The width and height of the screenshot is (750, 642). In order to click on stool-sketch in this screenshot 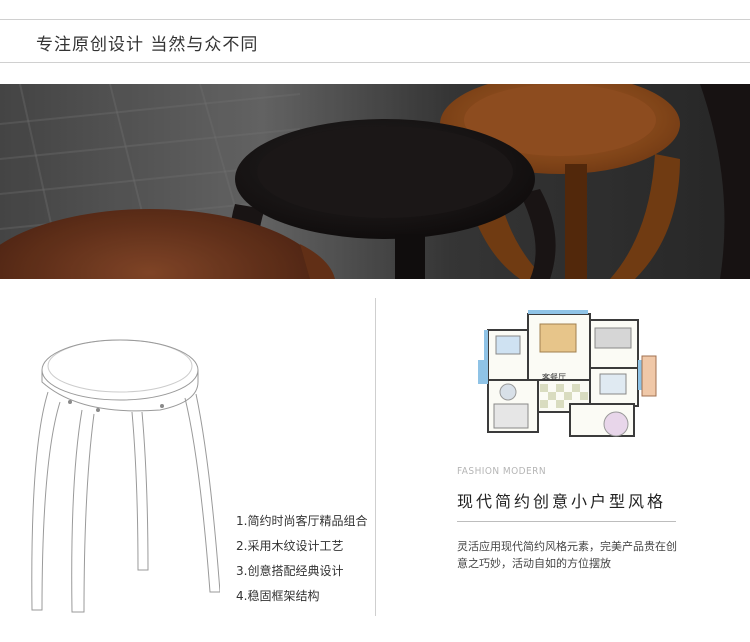, I will do `click(125, 476)`.